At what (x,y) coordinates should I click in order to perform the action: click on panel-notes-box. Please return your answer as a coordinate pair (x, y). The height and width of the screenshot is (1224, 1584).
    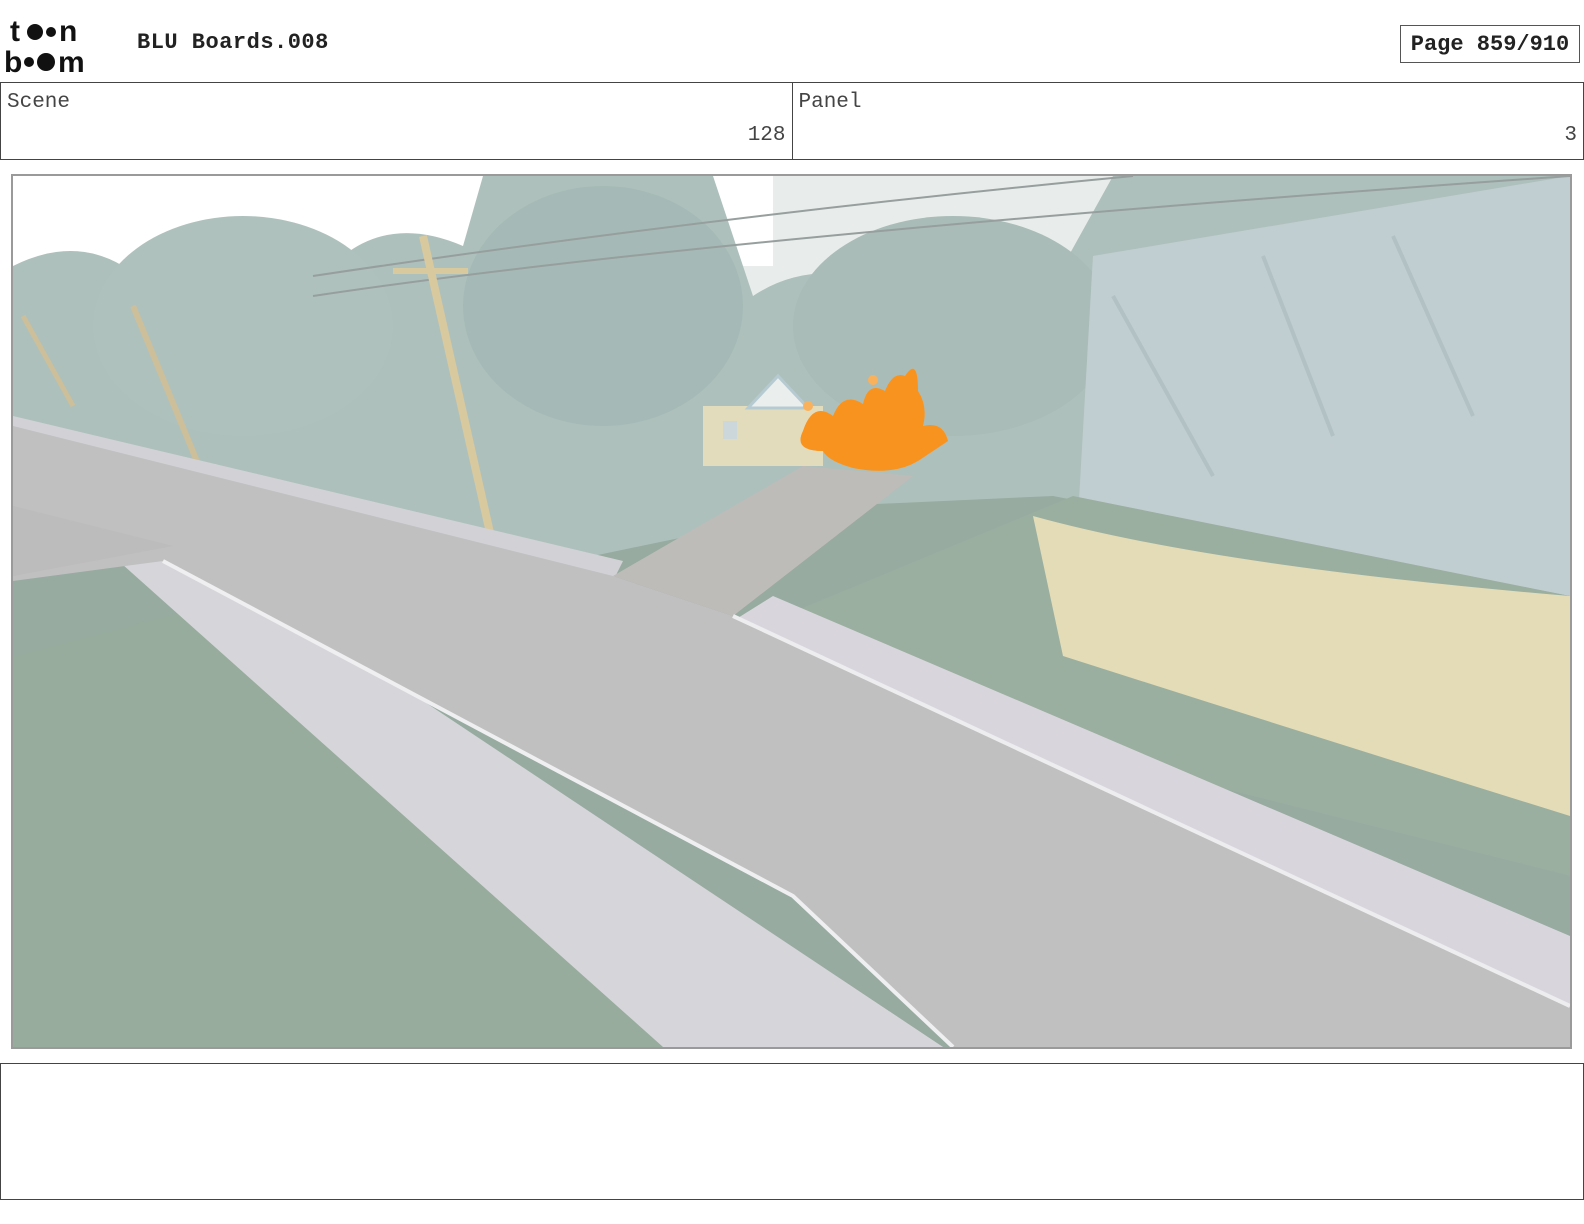
    Looking at the image, I should click on (792, 1131).